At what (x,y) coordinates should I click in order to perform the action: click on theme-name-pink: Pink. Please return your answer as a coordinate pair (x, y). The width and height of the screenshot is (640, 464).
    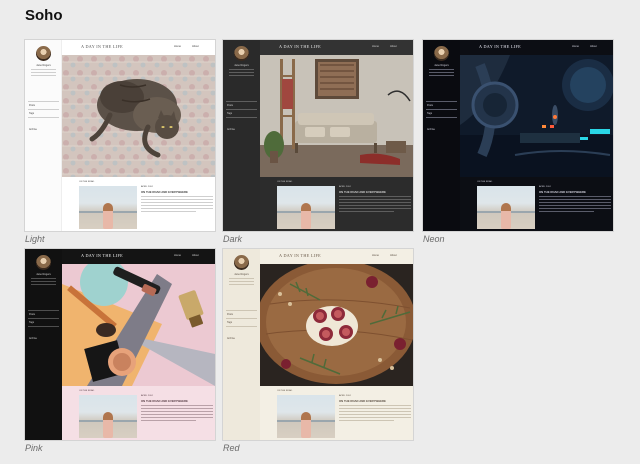
    Looking at the image, I should click on (34, 448).